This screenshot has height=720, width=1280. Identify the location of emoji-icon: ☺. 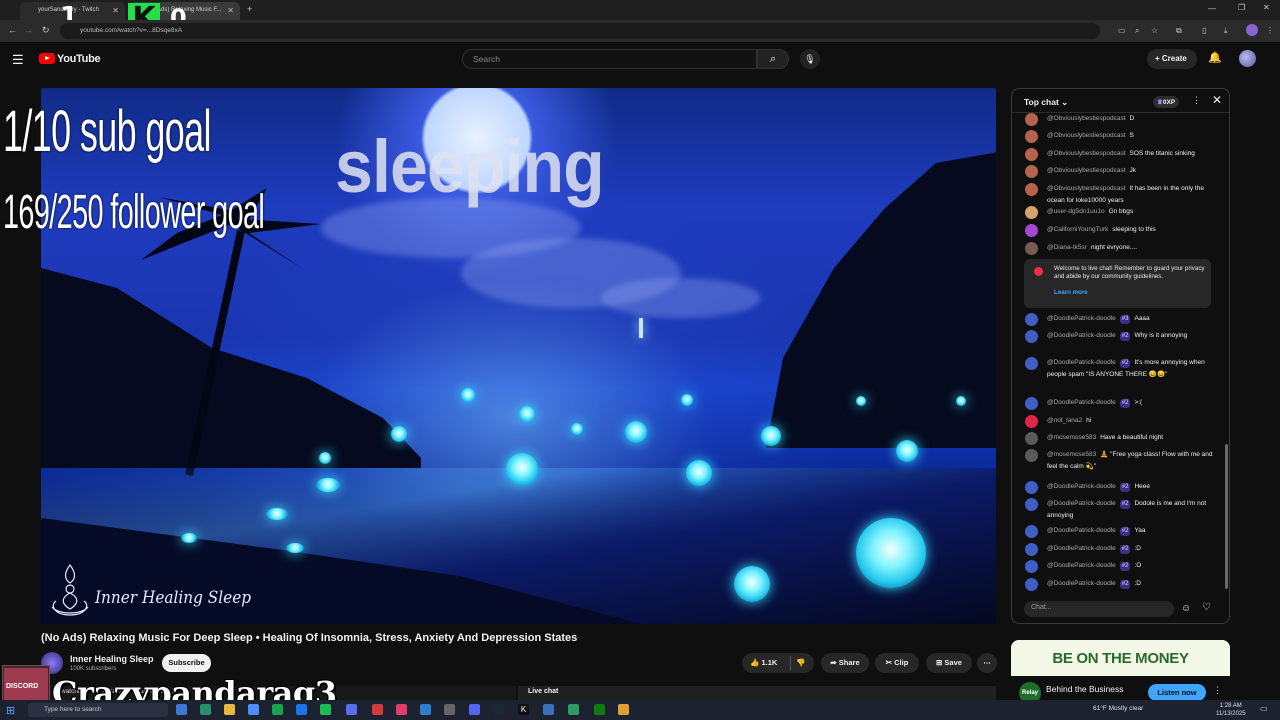
(1186, 608).